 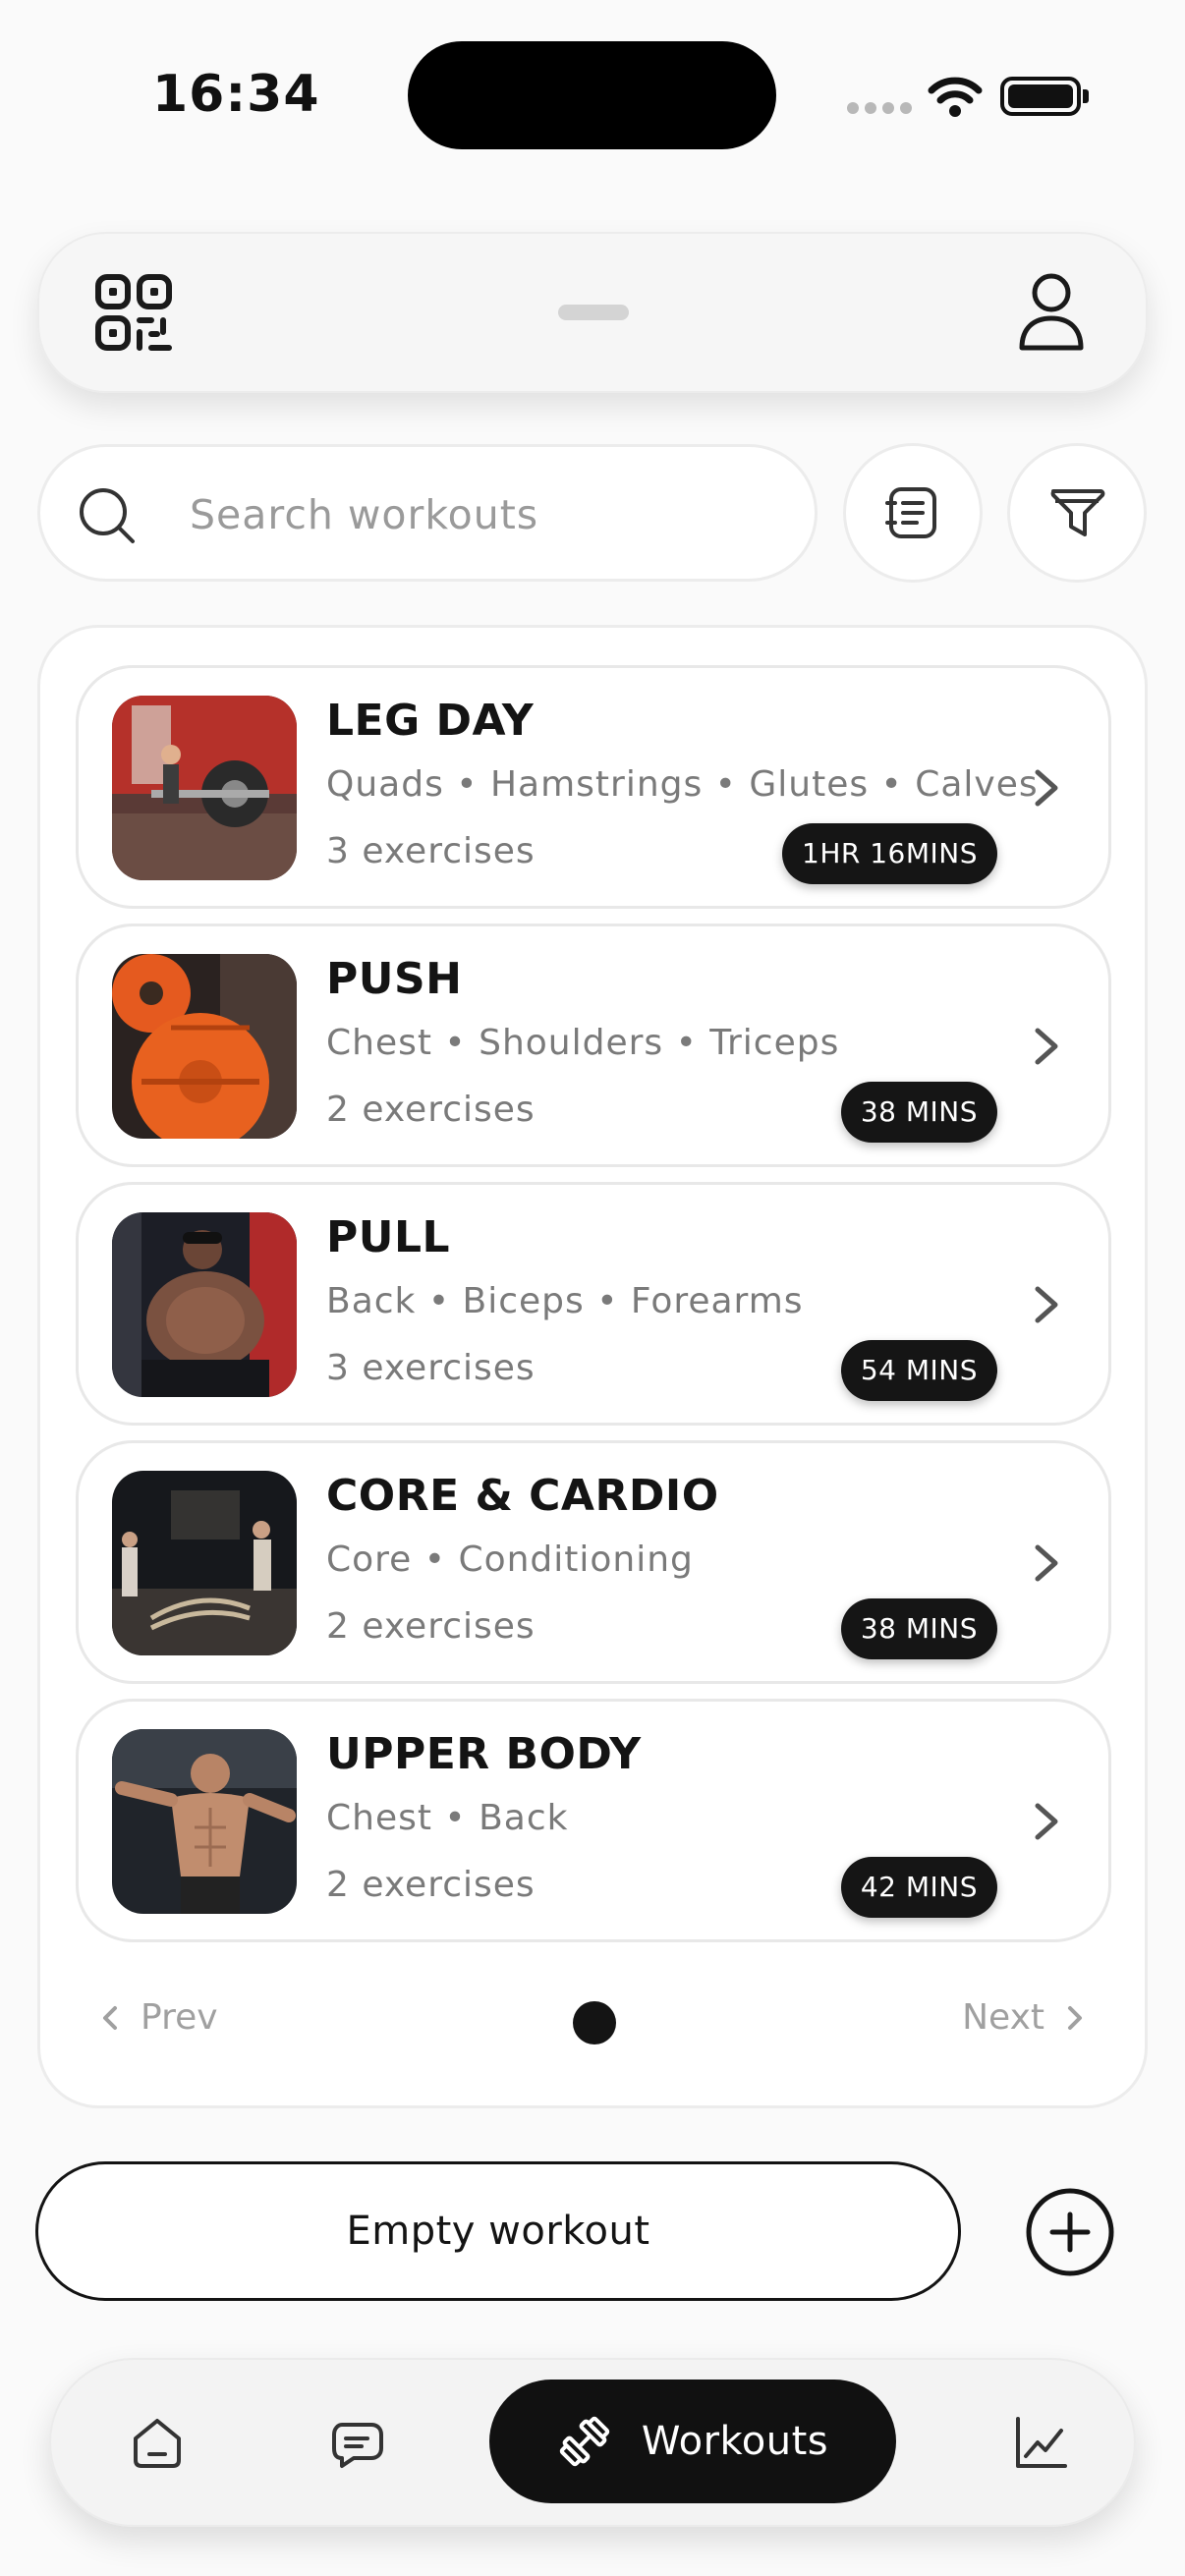 I want to click on tab-stats, so click(x=1041, y=2442).